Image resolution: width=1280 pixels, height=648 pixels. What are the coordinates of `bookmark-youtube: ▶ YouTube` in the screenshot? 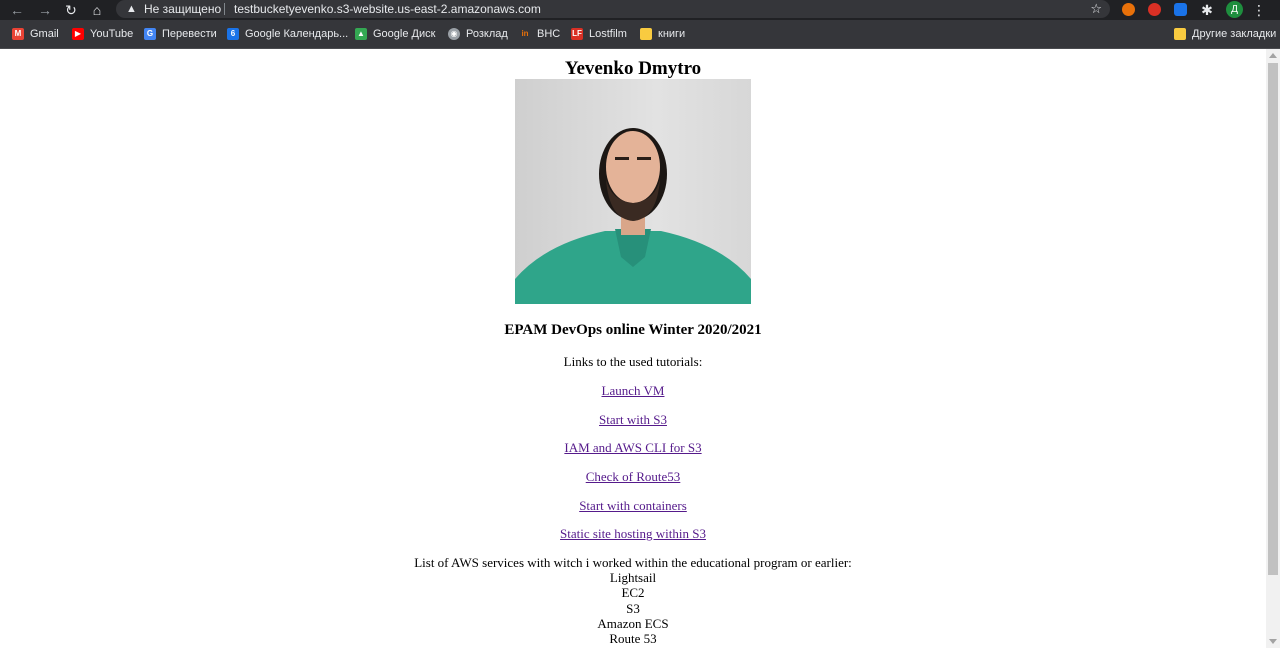 It's located at (102, 34).